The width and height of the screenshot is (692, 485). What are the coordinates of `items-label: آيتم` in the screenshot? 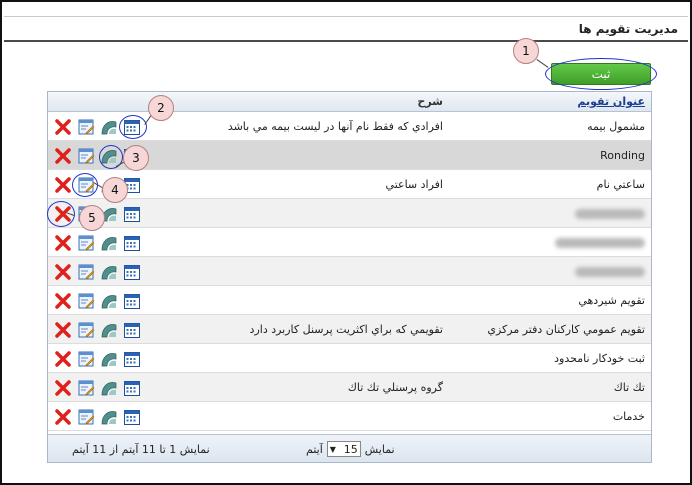 It's located at (314, 449).